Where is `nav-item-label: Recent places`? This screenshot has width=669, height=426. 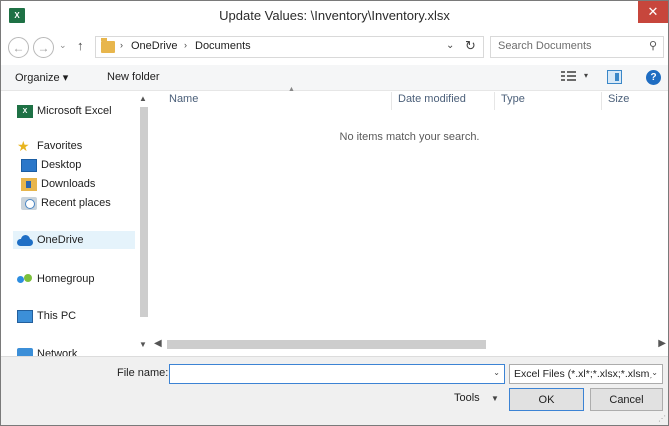
nav-item-label: Recent places is located at coordinates (76, 203).